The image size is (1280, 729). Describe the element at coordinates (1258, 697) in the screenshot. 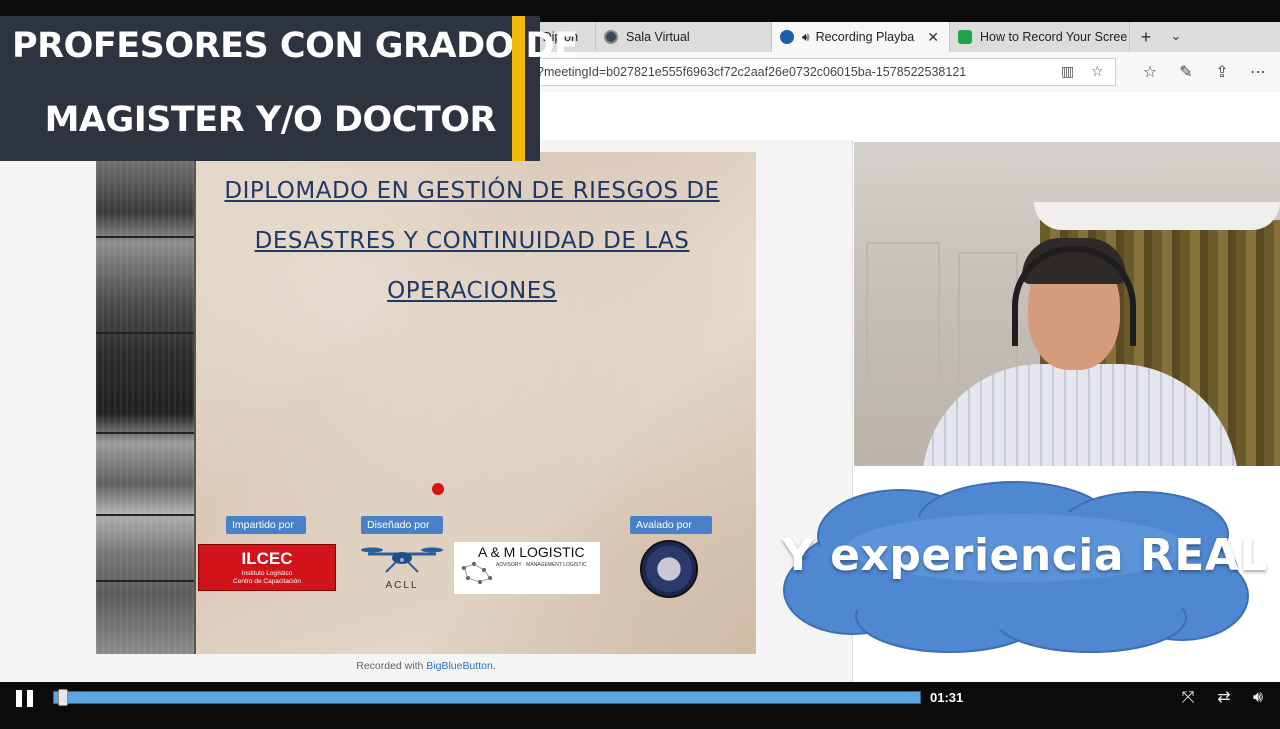

I see `volume-icon: 🔊︎` at that location.